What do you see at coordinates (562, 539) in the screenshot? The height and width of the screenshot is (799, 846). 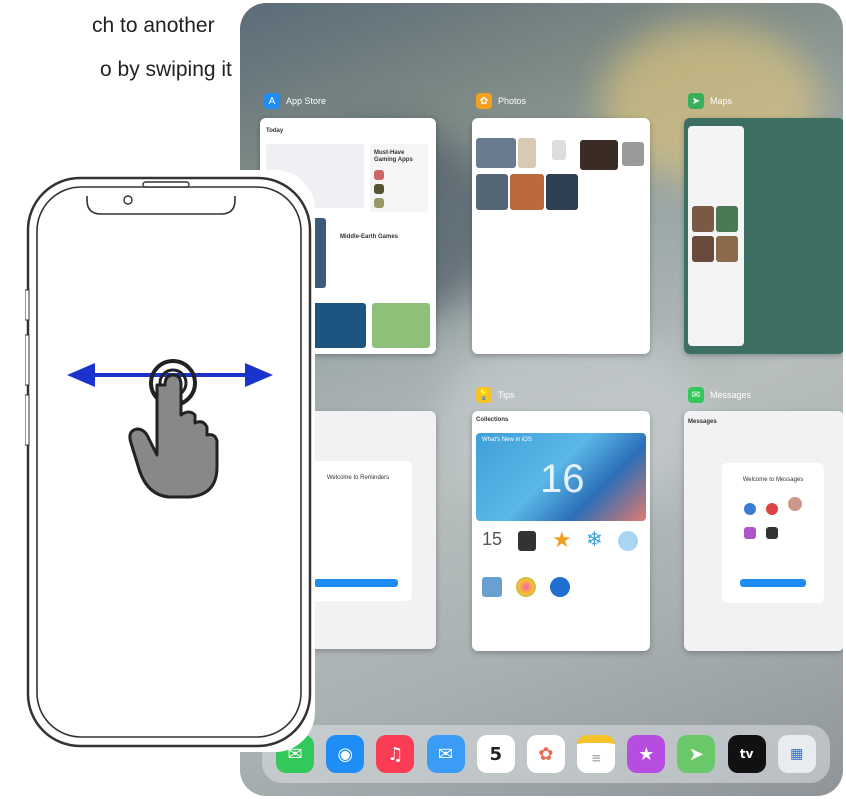 I see `star-icon: ★` at bounding box center [562, 539].